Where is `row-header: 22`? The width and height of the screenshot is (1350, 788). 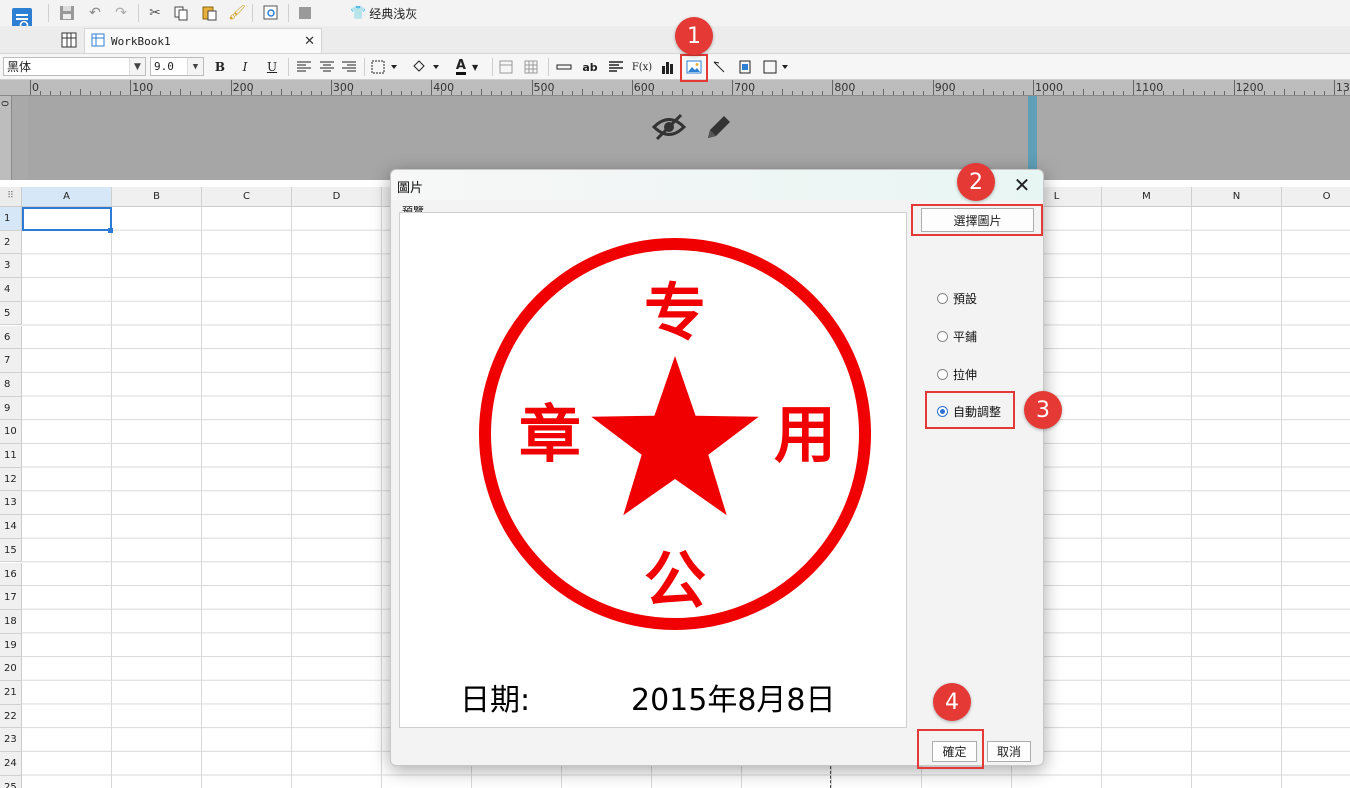
row-header: 22 is located at coordinates (11, 716).